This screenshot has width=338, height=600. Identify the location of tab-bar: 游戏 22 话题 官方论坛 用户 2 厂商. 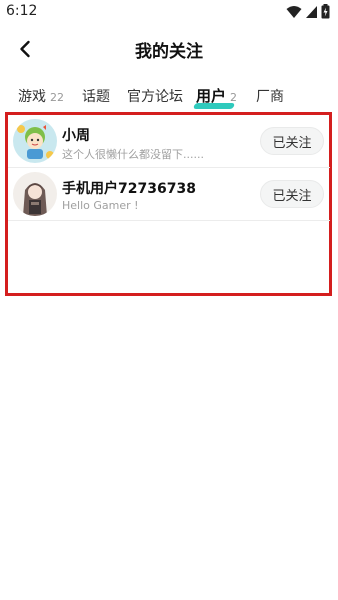
(169, 96).